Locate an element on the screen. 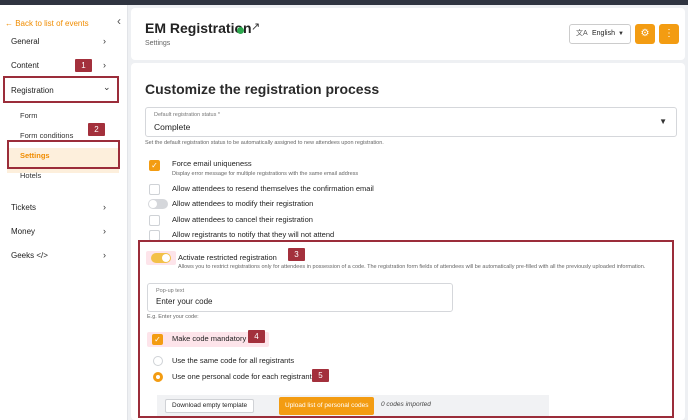  sidebar-item-label: General is located at coordinates (25, 41).